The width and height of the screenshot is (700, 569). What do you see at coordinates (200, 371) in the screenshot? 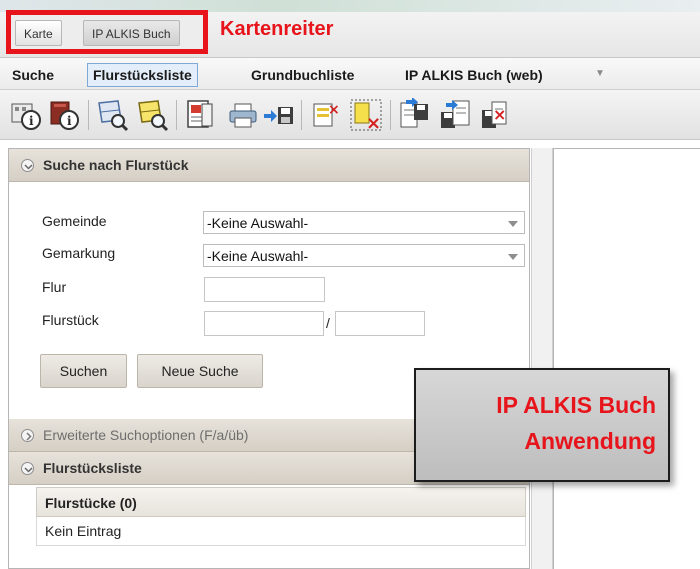
I see `new-search-button: Neue Suche` at bounding box center [200, 371].